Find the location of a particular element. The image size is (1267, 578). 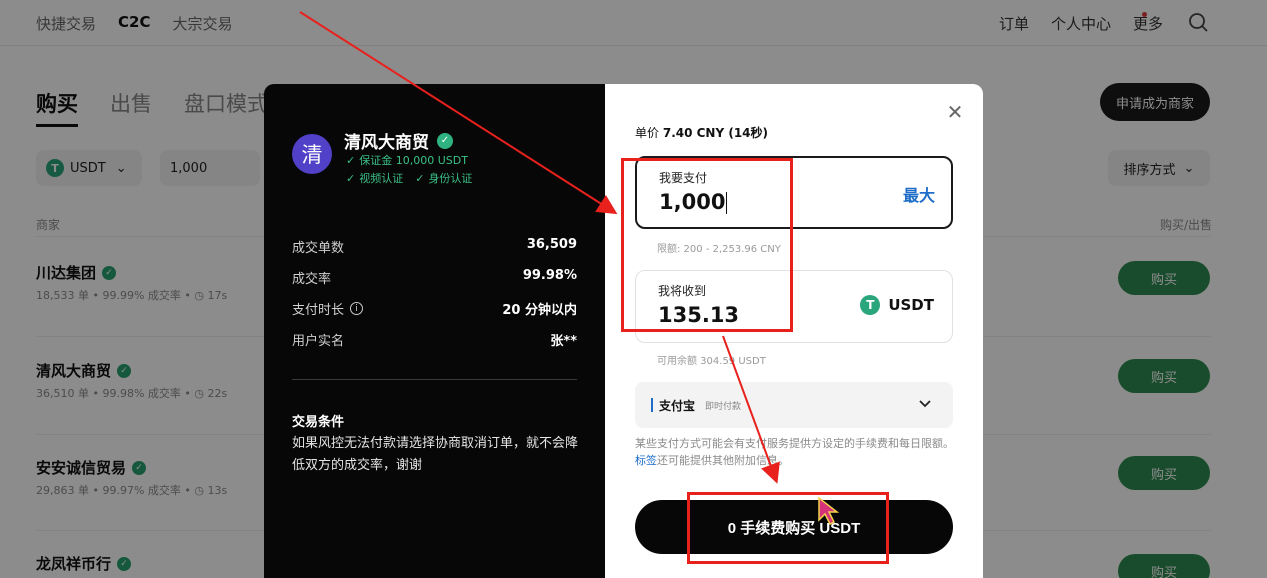

arrow-to-amount is located at coordinates (458, 113).